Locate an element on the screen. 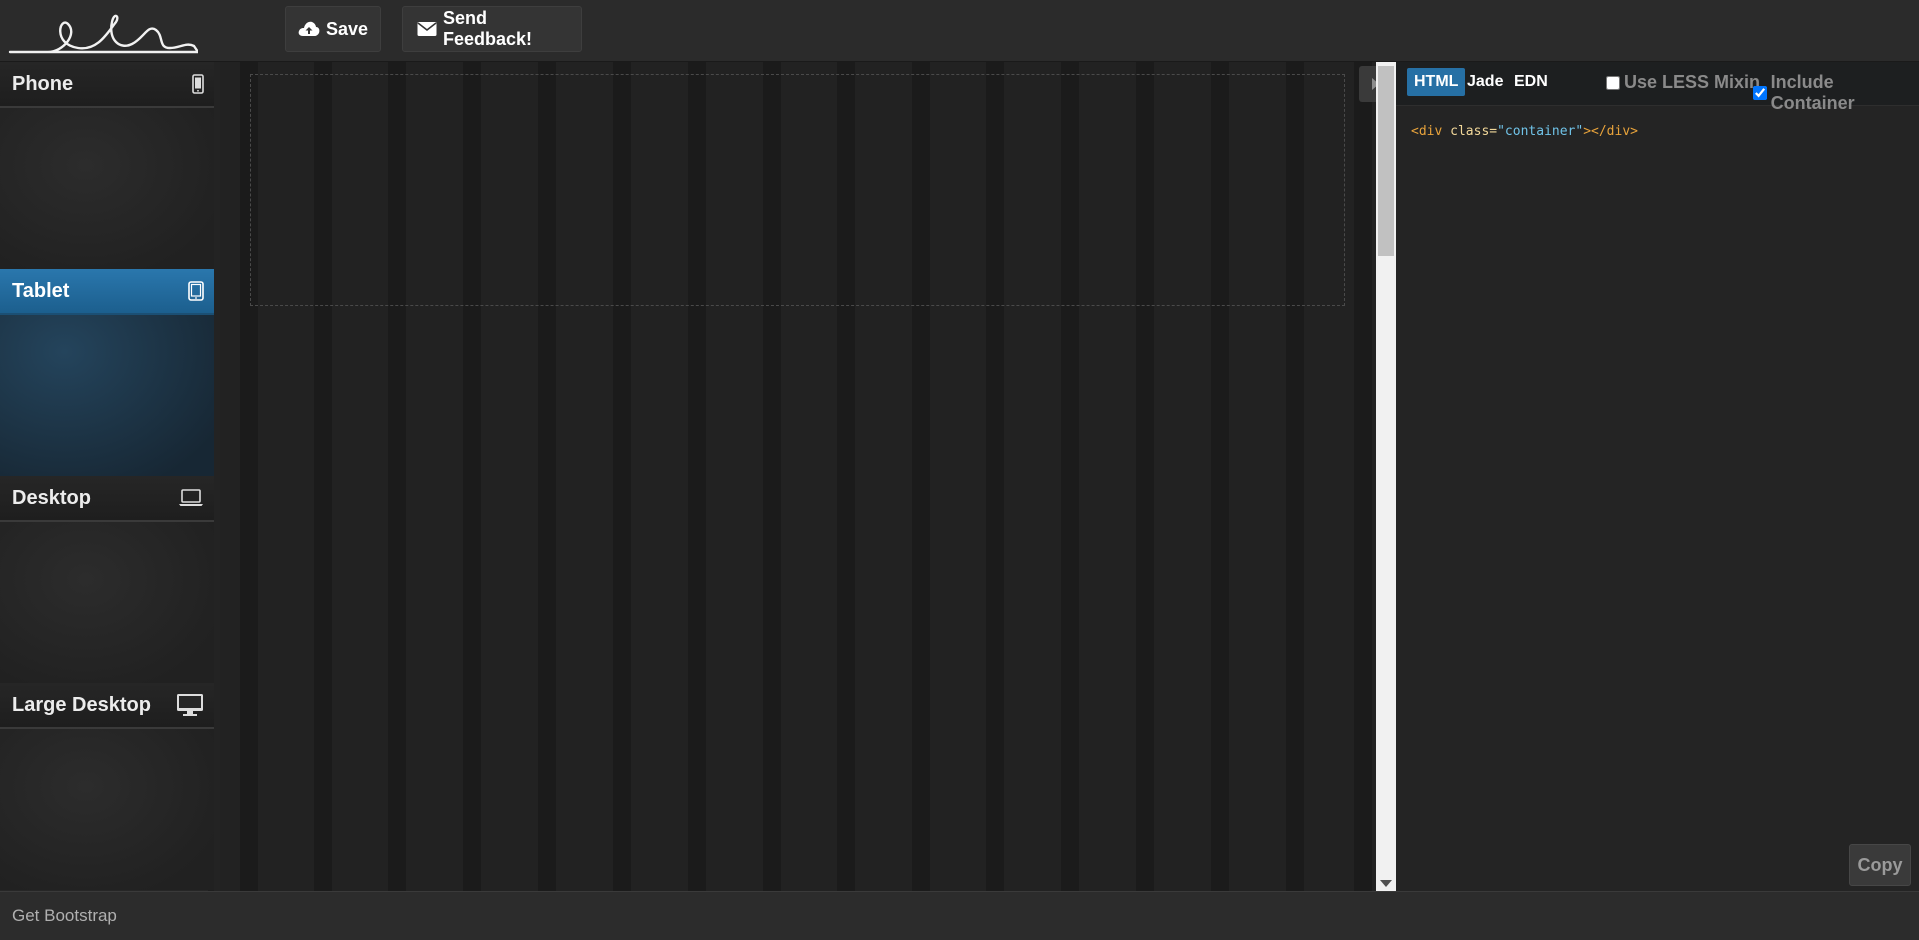  save-label: Save is located at coordinates (347, 28).